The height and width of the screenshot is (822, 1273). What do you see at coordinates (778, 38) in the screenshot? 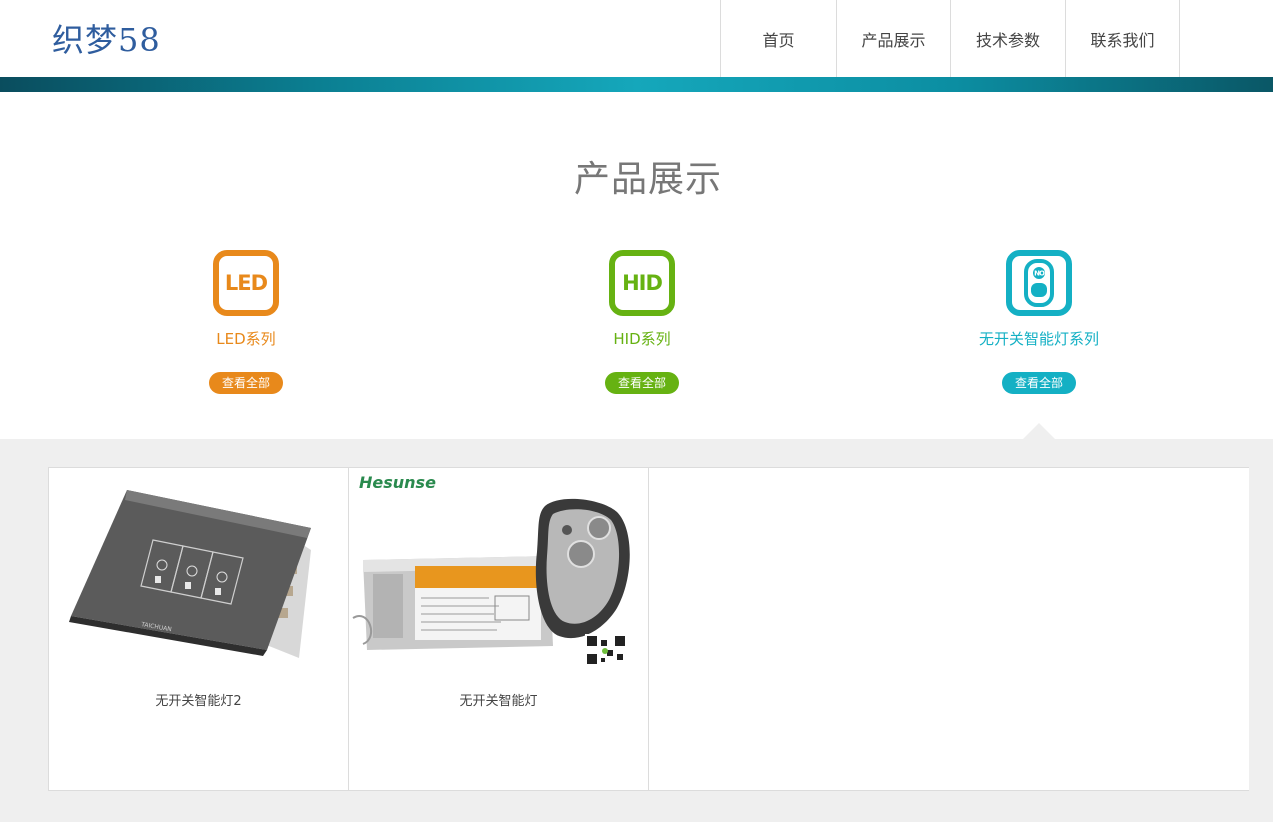
I see `nav-item-home: 首页` at bounding box center [778, 38].